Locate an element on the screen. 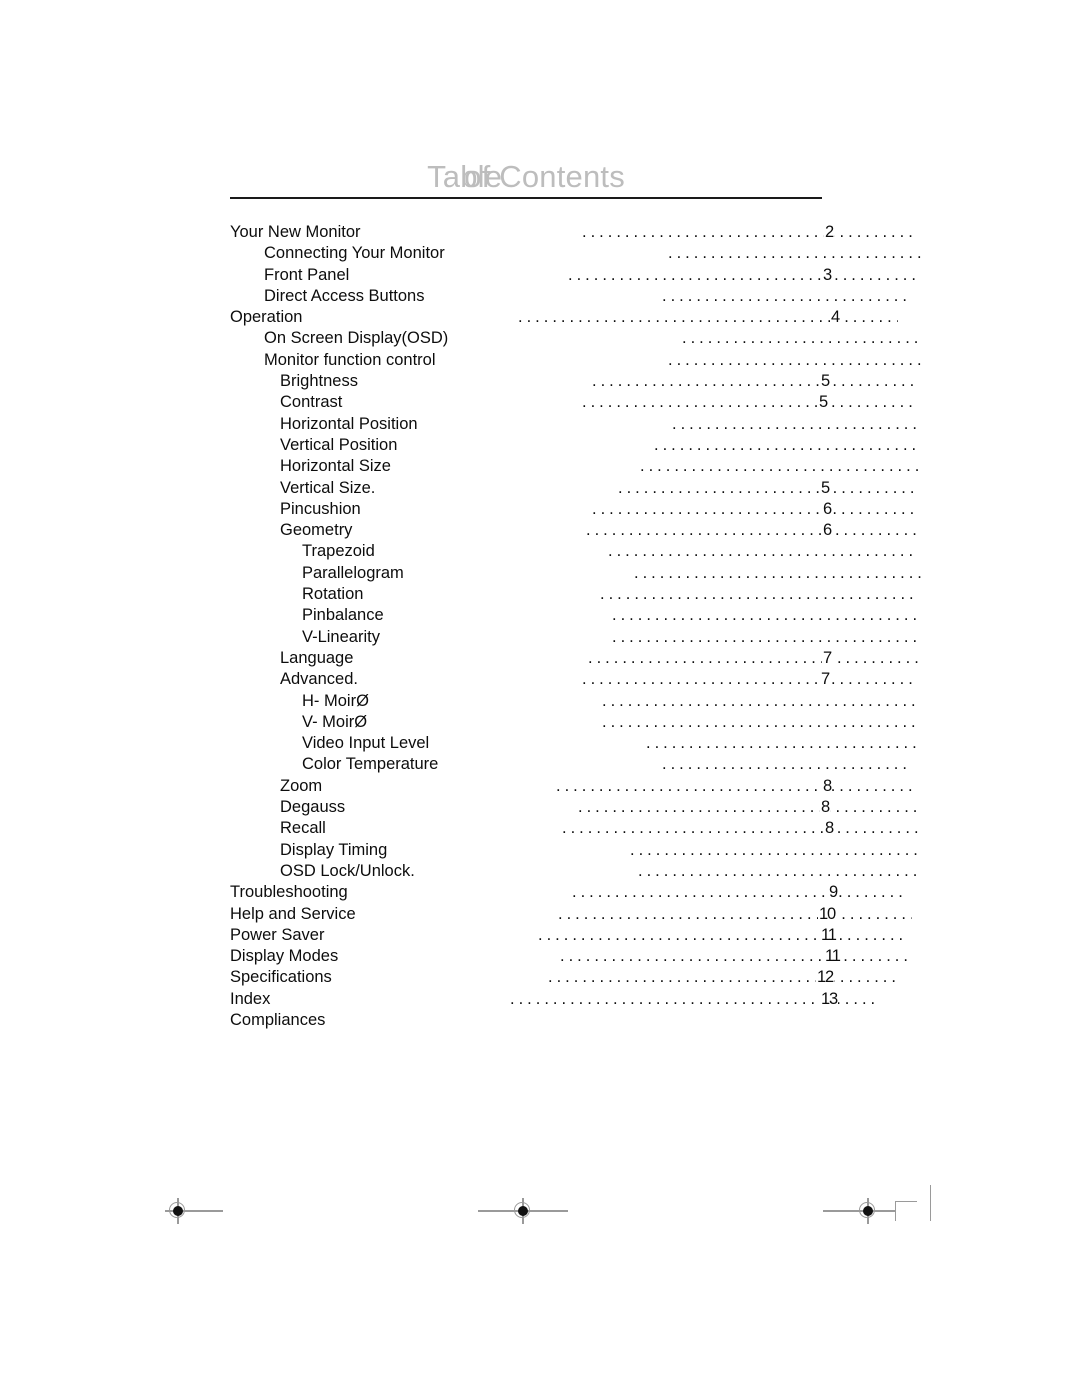 Image resolution: width=1080 pixels, height=1397 pixels. title-divider is located at coordinates (526, 198).